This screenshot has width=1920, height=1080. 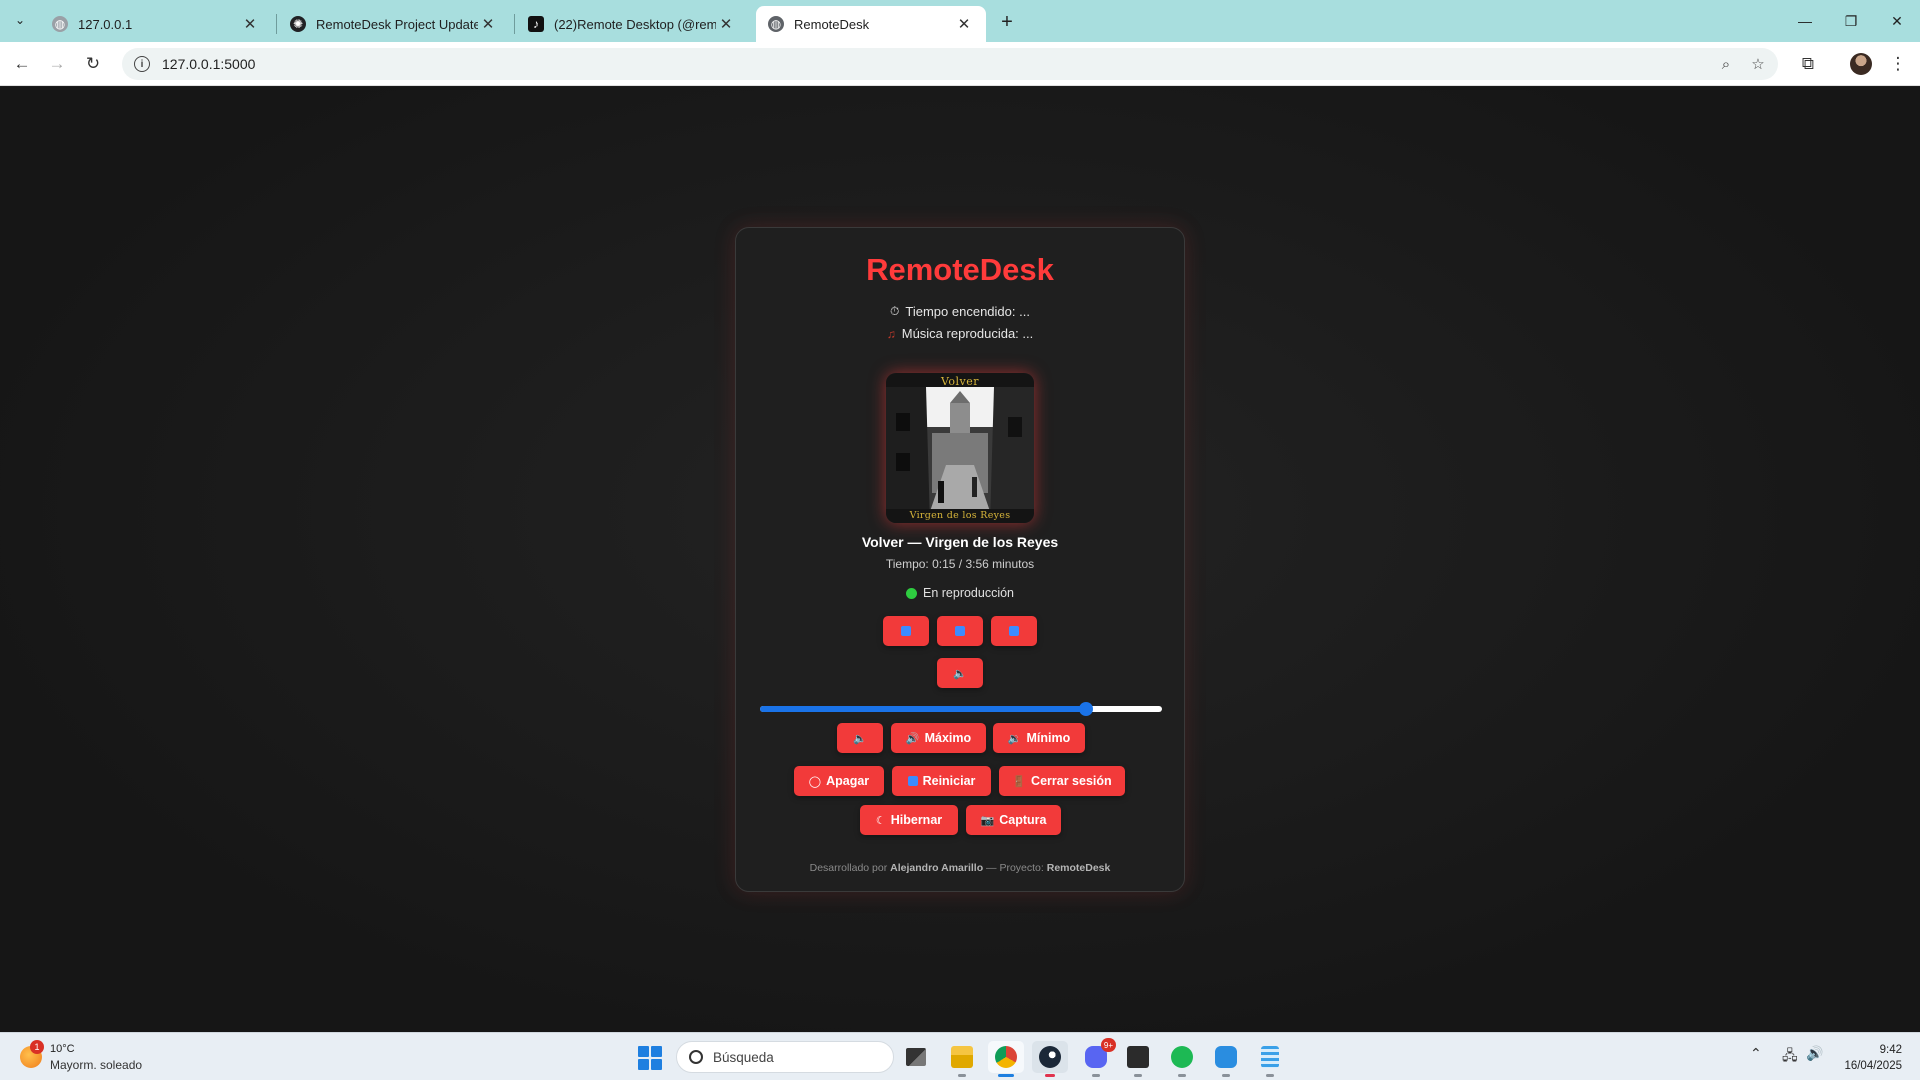 What do you see at coordinates (785, 1057) in the screenshot?
I see `taskbar-search: Búsqueda` at bounding box center [785, 1057].